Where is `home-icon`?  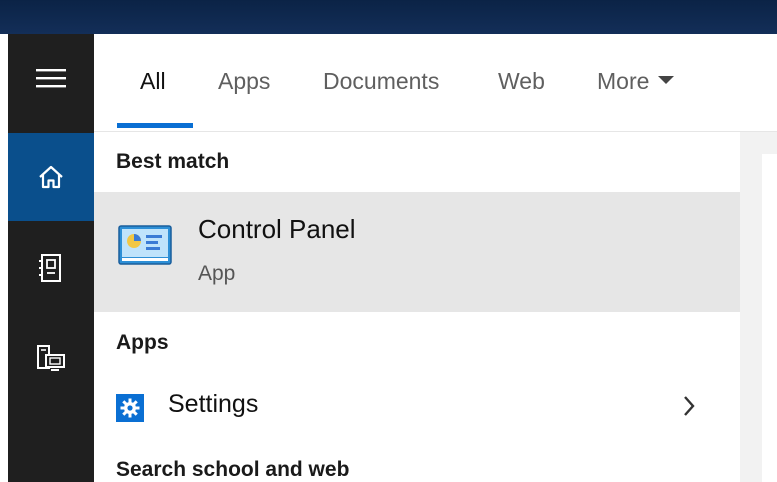
home-icon is located at coordinates (51, 177).